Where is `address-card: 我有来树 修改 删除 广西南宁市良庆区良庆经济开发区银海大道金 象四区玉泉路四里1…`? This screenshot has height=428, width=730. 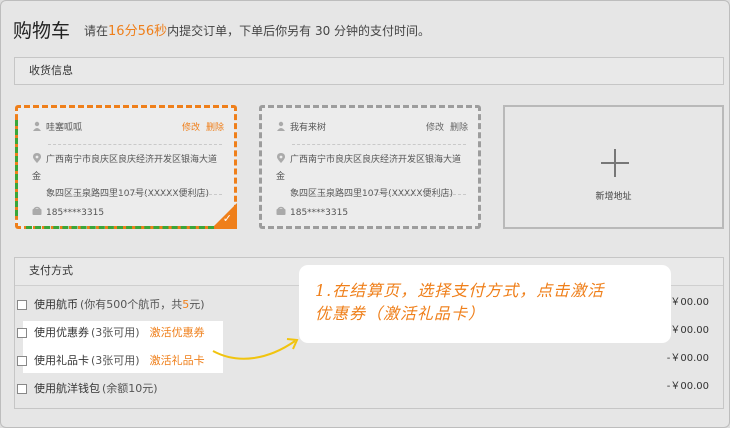
address-card: 我有来树 修改 删除 广西南宁市良庆区良庆经济开发区银海大道金 象四区玉泉路四里1… is located at coordinates (370, 167).